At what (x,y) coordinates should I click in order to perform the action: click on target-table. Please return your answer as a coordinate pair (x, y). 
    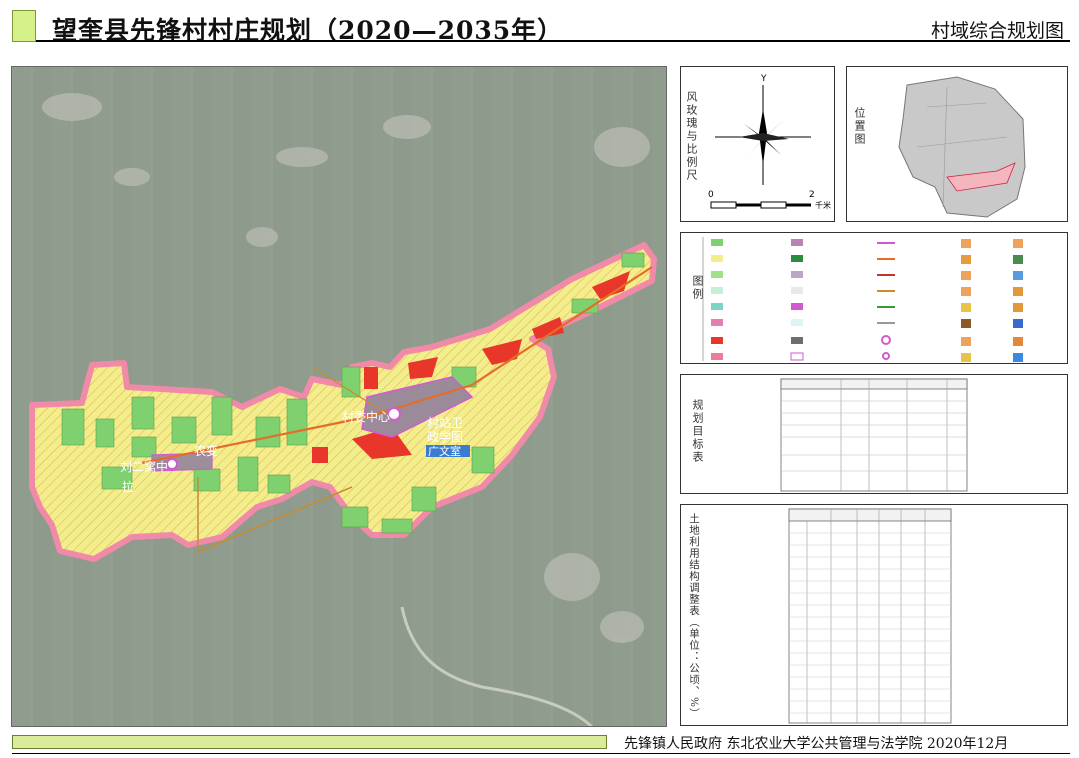
    Looking at the image, I should click on (874, 435).